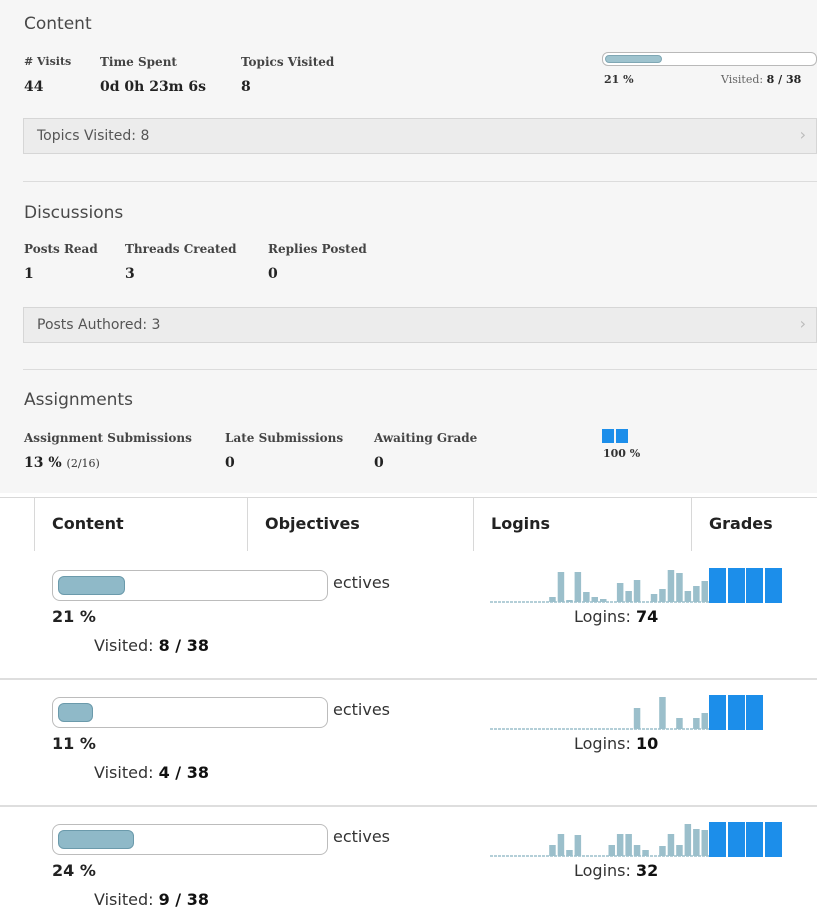 This screenshot has width=817, height=909. I want to click on content-percent: 24 %, so click(74, 870).